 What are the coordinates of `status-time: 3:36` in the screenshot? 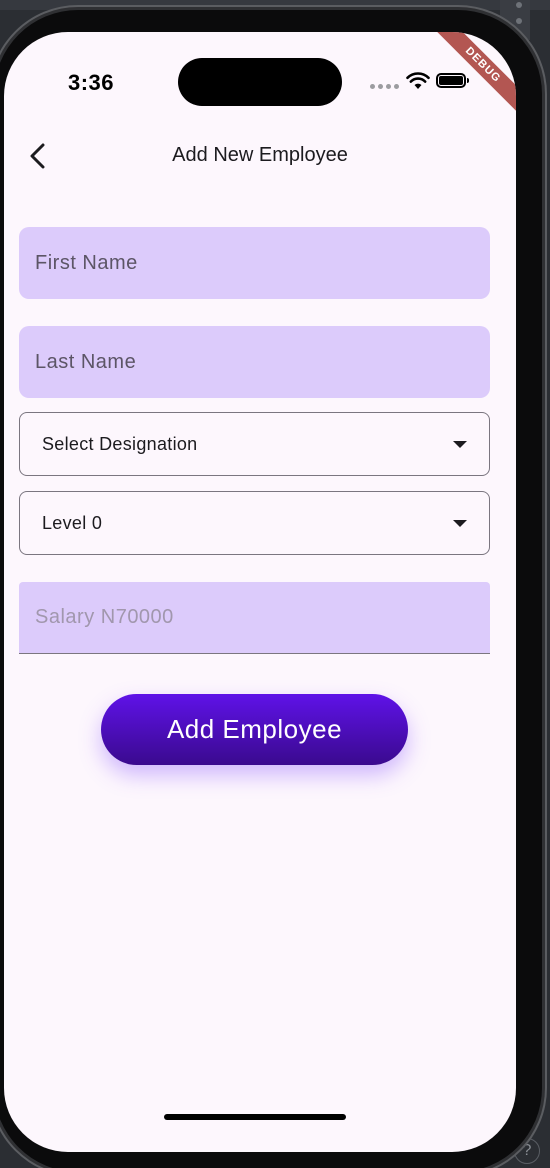 It's located at (91, 82).